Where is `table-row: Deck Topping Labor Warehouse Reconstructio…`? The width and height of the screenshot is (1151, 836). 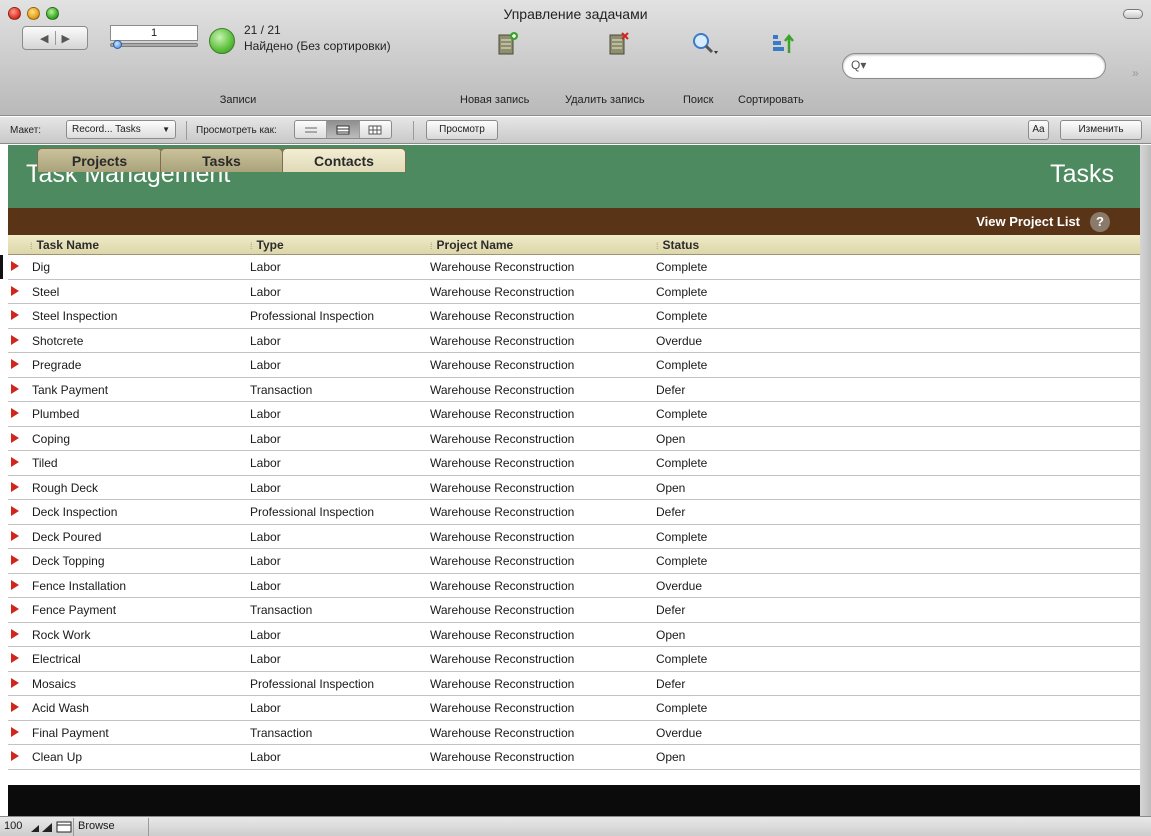 table-row: Deck Topping Labor Warehouse Reconstructio… is located at coordinates (574, 561).